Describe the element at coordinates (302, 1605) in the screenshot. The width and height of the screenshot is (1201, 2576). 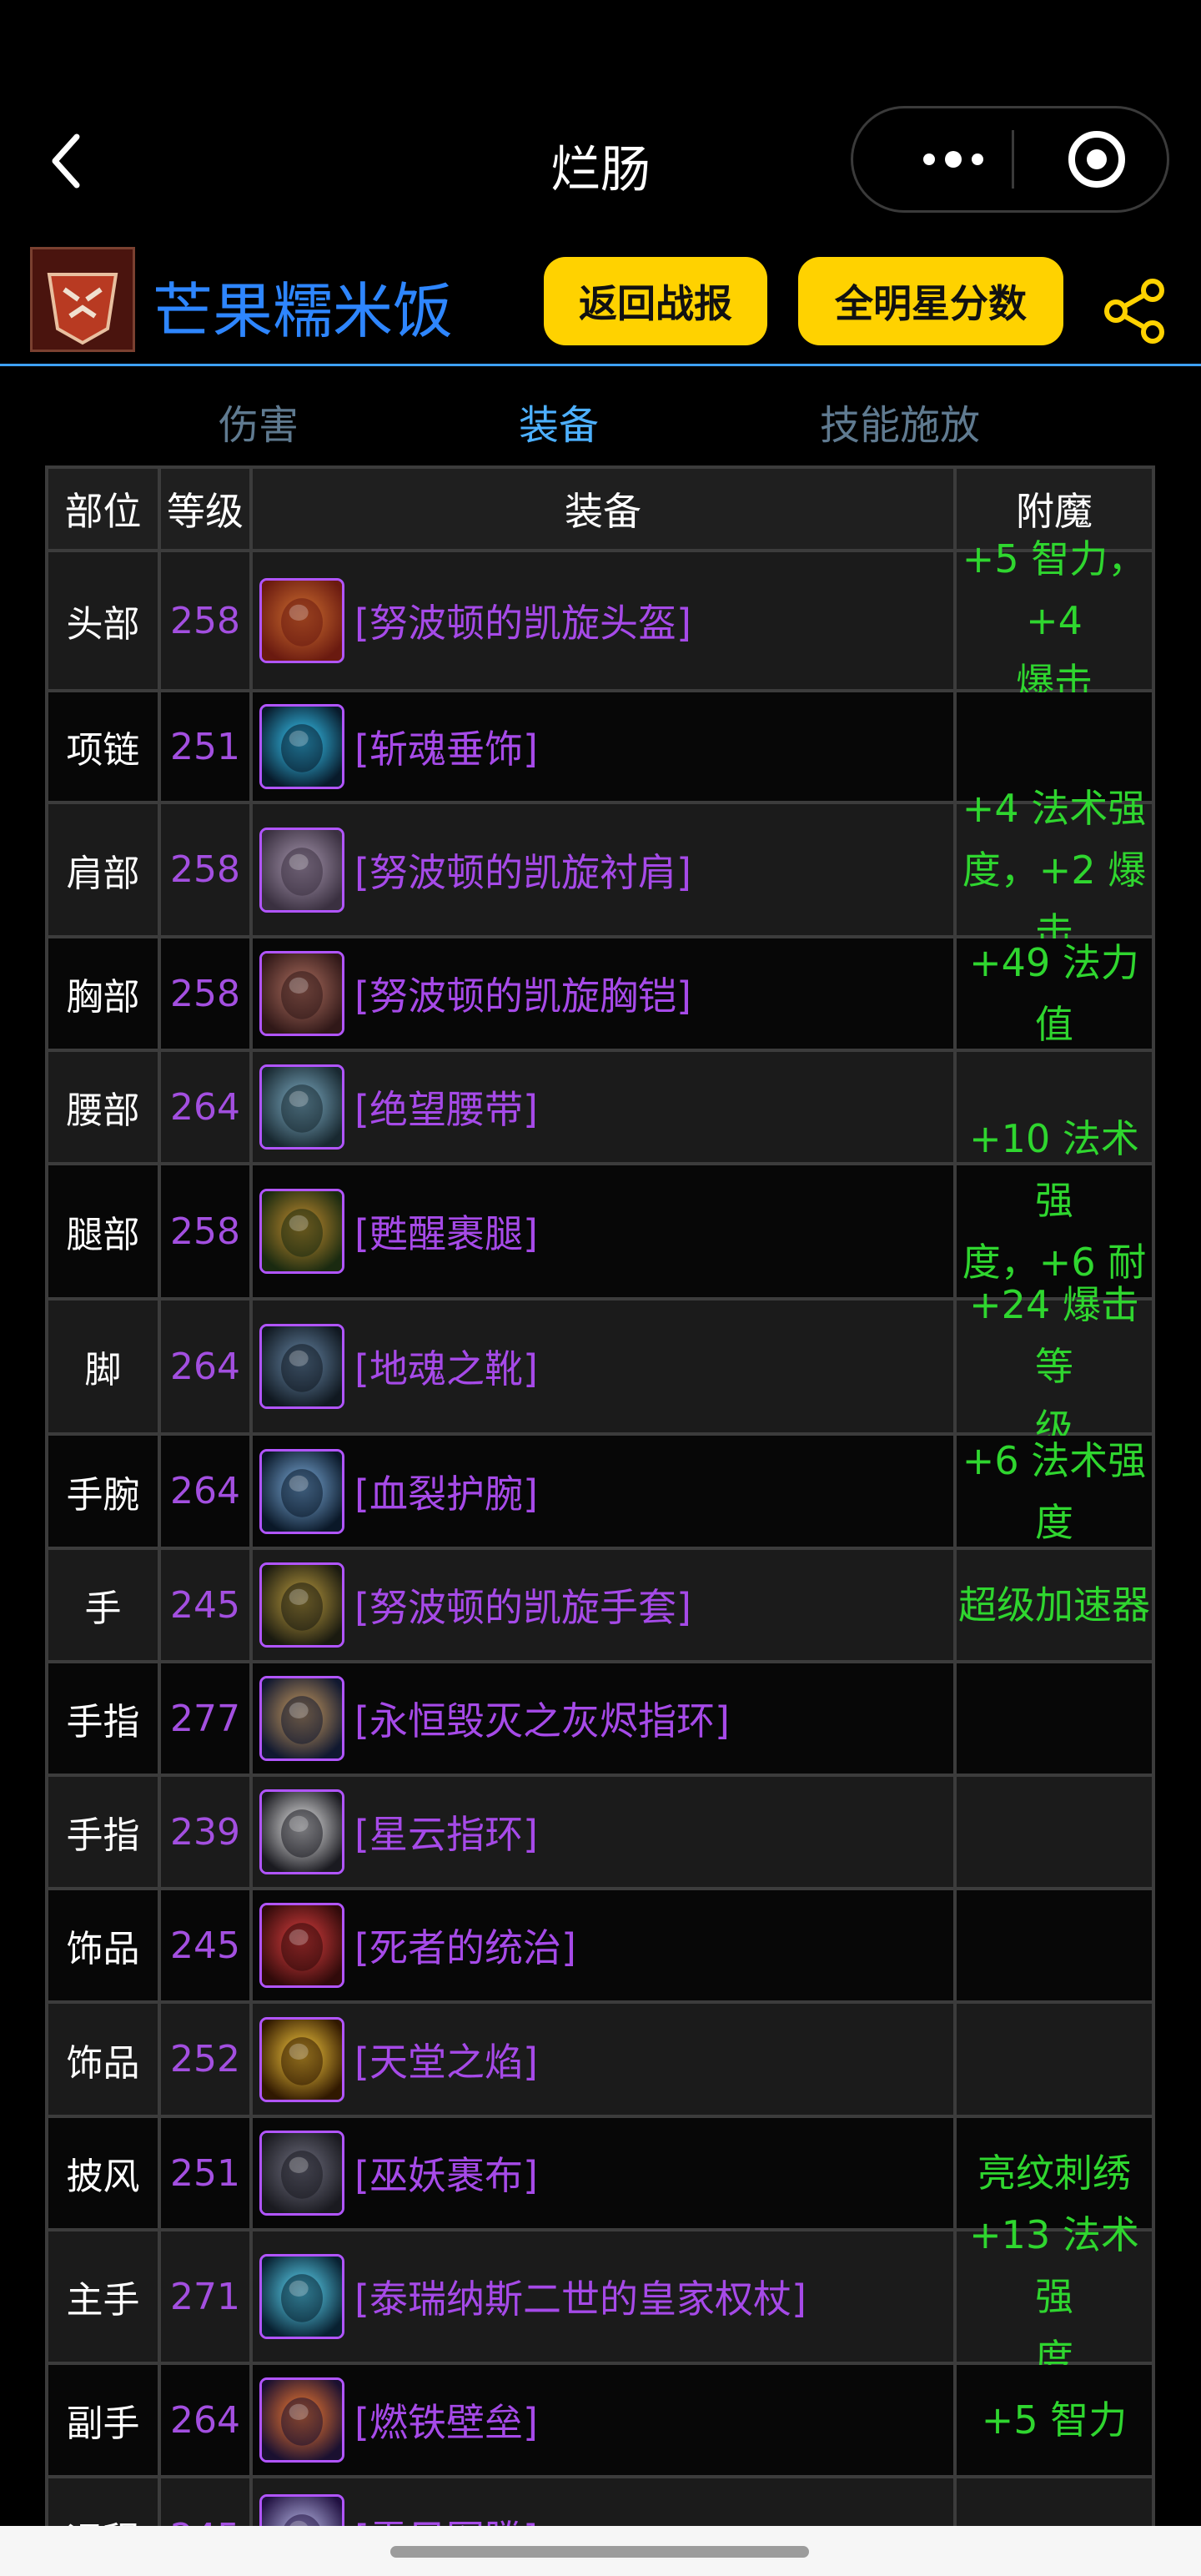
I see `gloves-icon` at that location.